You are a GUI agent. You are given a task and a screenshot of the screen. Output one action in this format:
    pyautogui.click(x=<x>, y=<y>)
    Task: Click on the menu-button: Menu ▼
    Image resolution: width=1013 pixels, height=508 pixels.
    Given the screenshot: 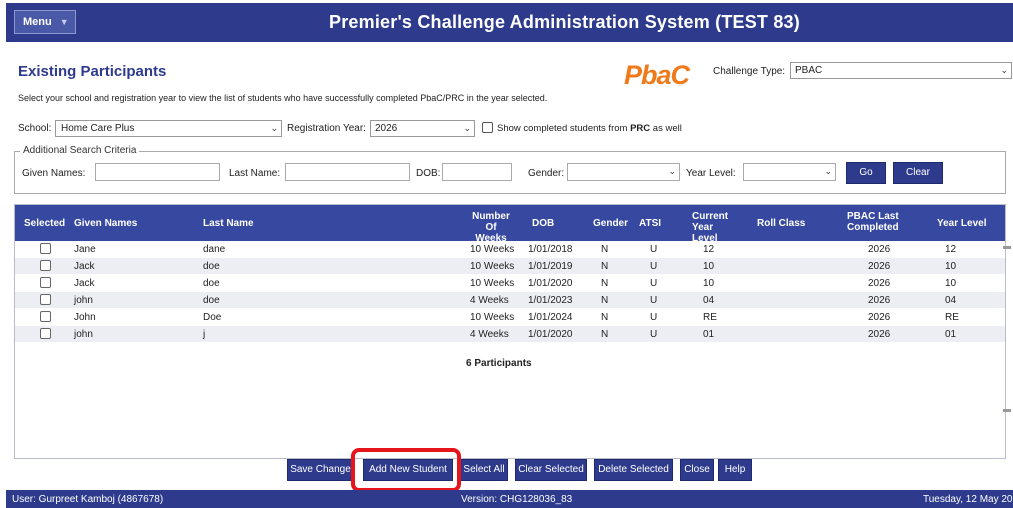 What is the action you would take?
    pyautogui.click(x=45, y=22)
    